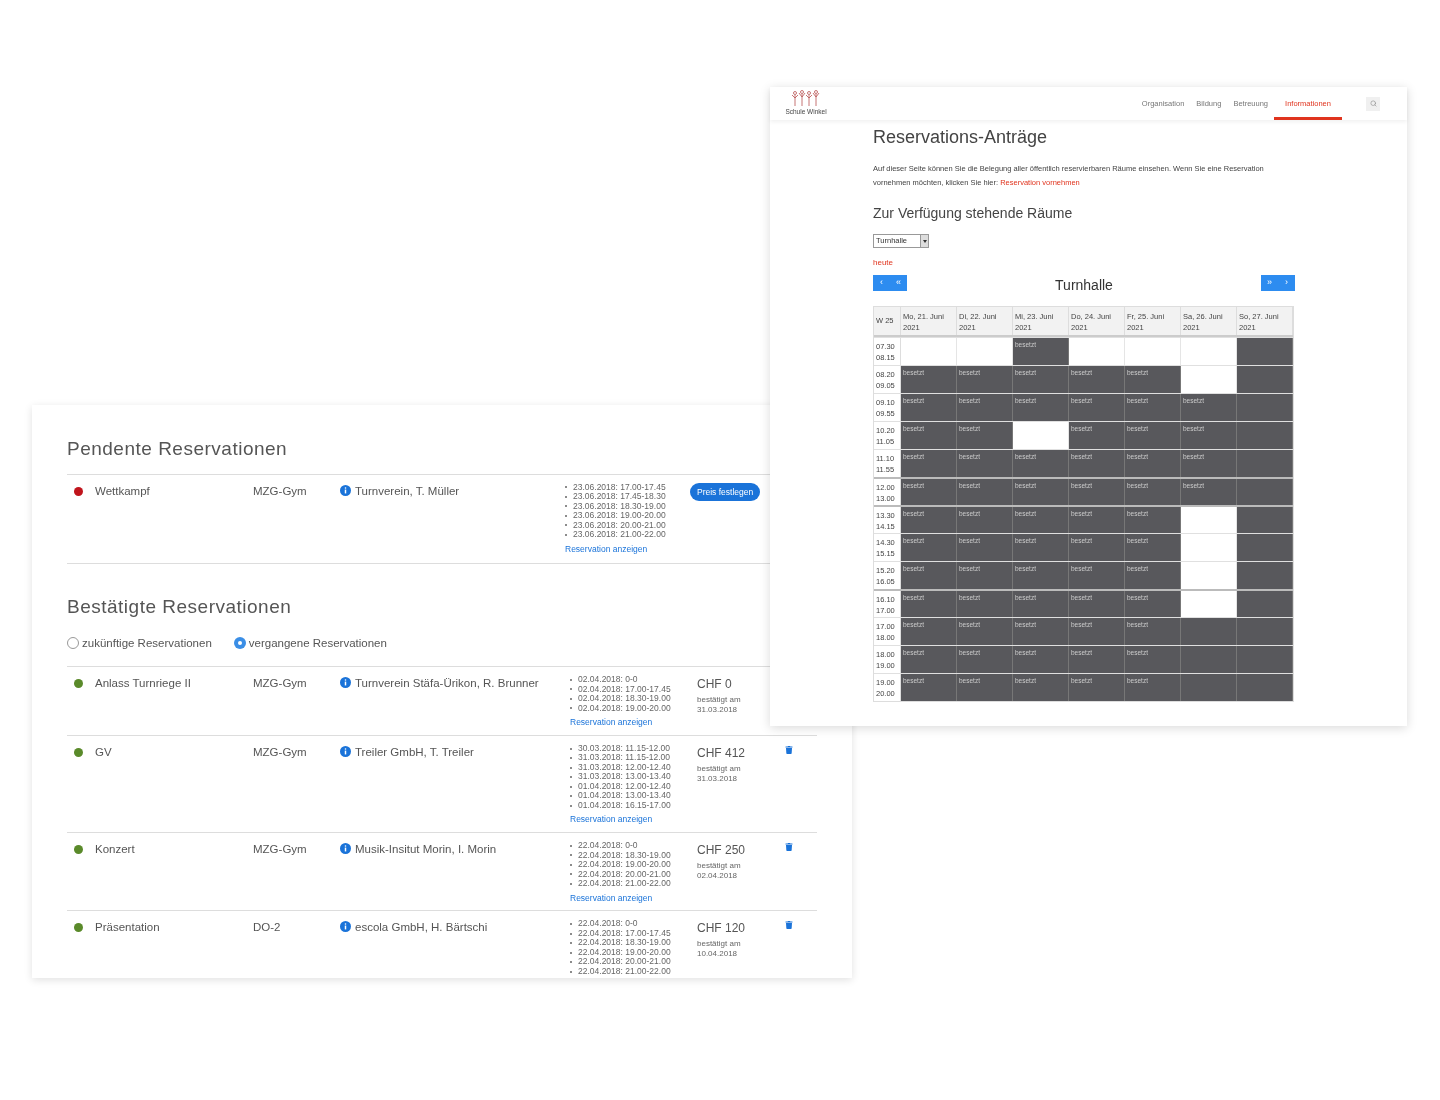 This screenshot has height=1100, width=1440. I want to click on radio-label: vergangene Reservationen, so click(317, 643).